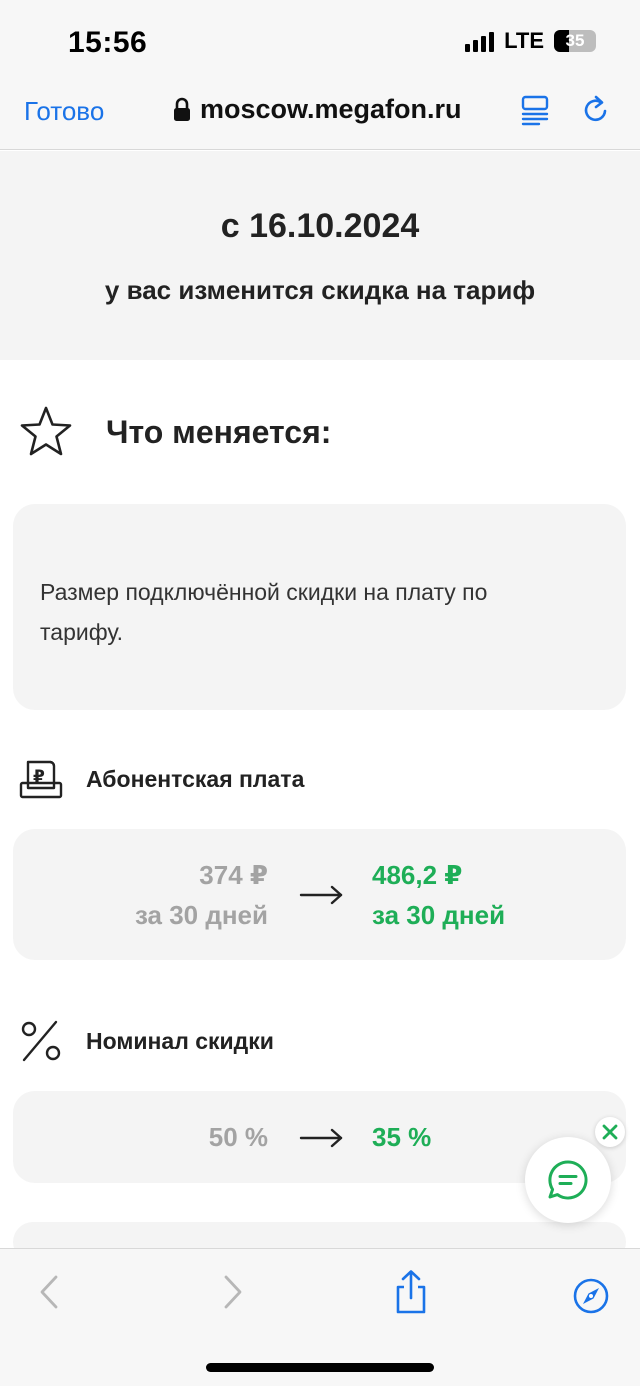 This screenshot has height=1386, width=640. Describe the element at coordinates (480, 41) in the screenshot. I see `signal-icon` at that location.